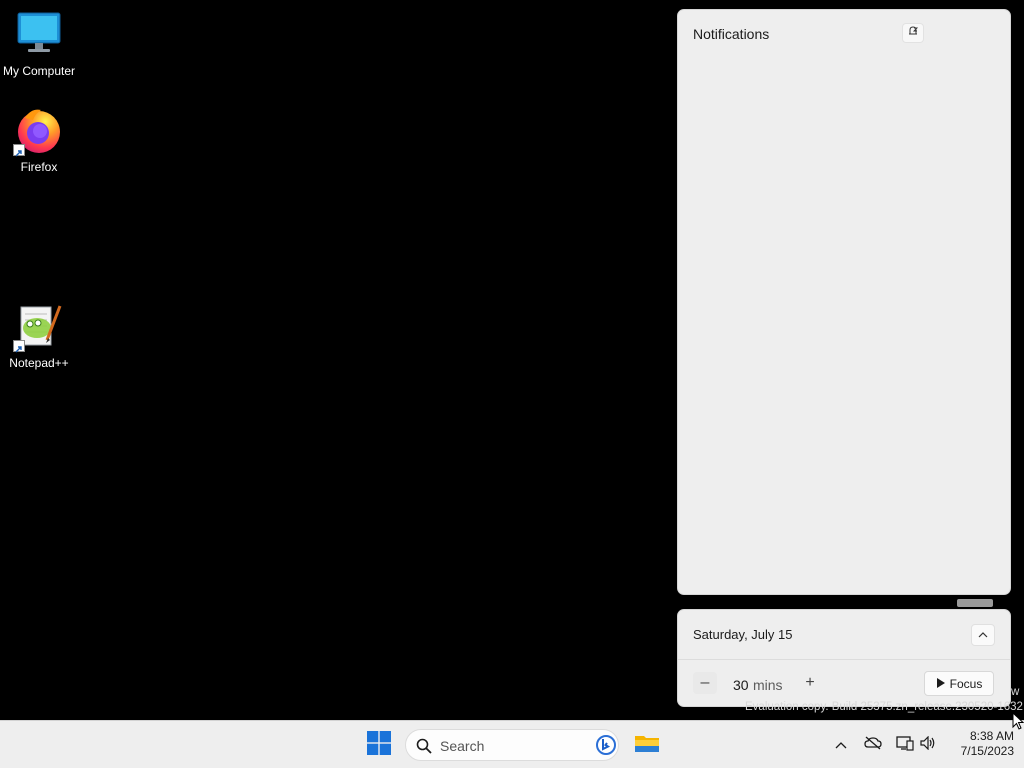  I want to click on search-placeholder: Search, so click(462, 746).